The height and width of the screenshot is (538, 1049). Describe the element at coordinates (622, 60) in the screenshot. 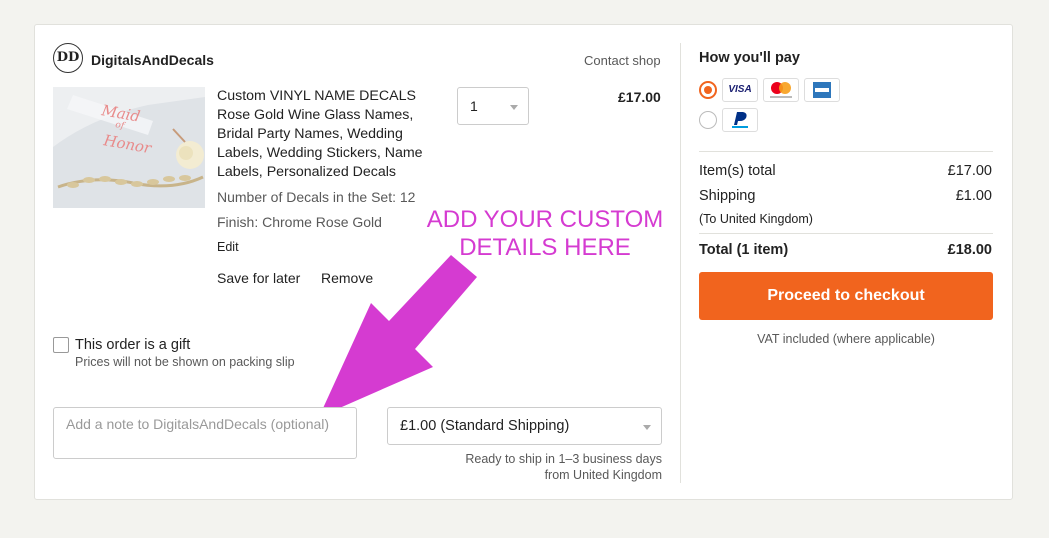

I see `contact-shop-link: Contact shop` at that location.